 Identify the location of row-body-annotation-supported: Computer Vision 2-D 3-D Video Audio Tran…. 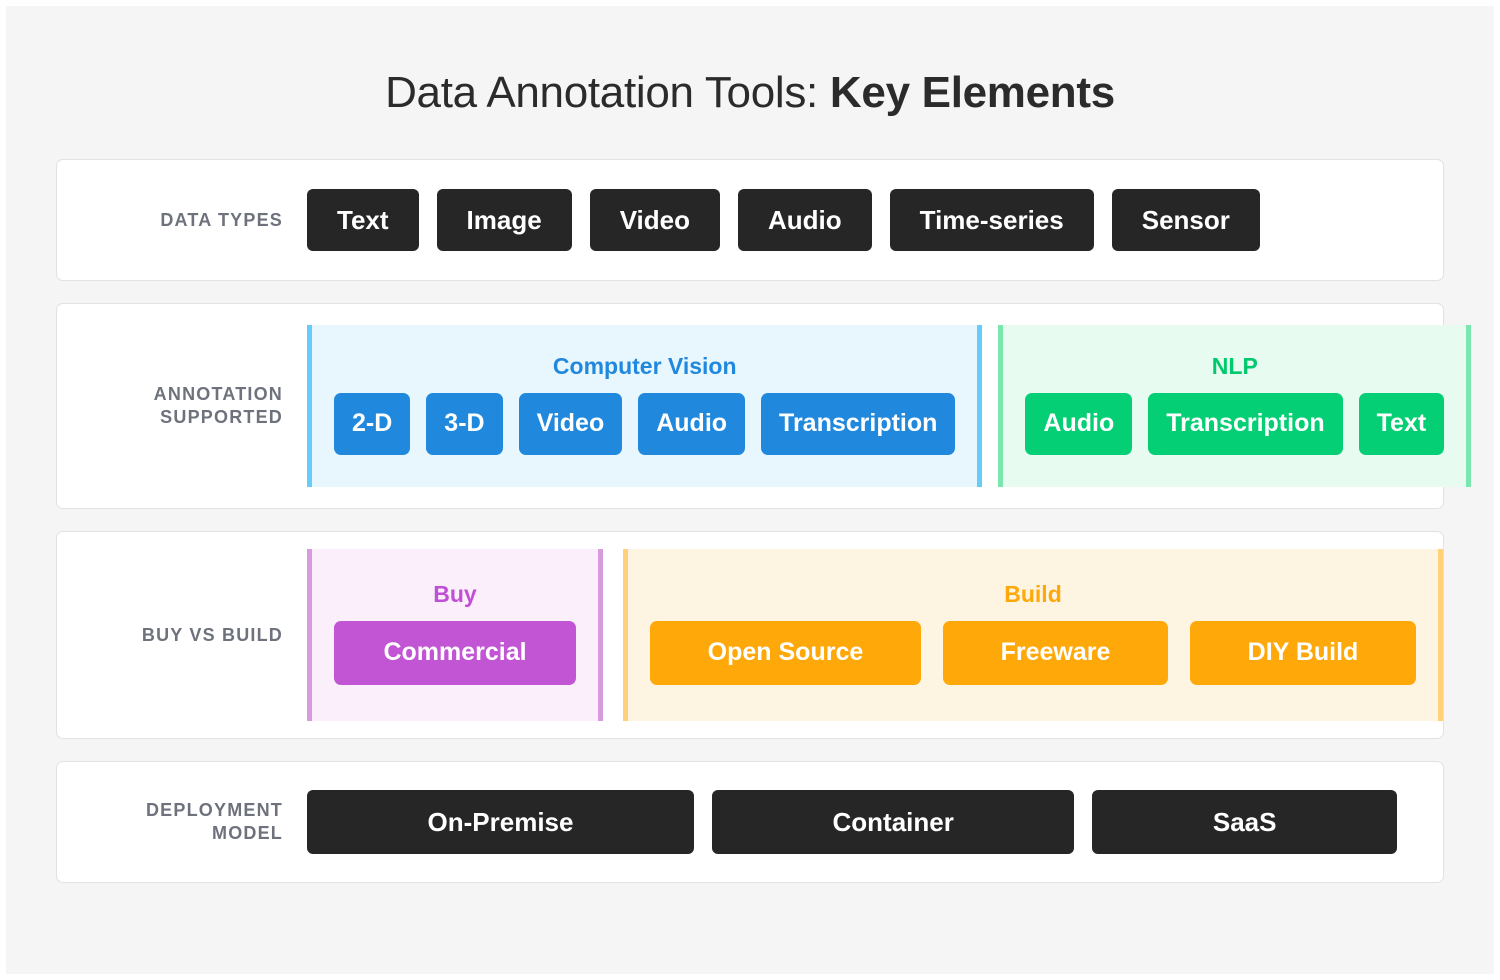
(889, 406).